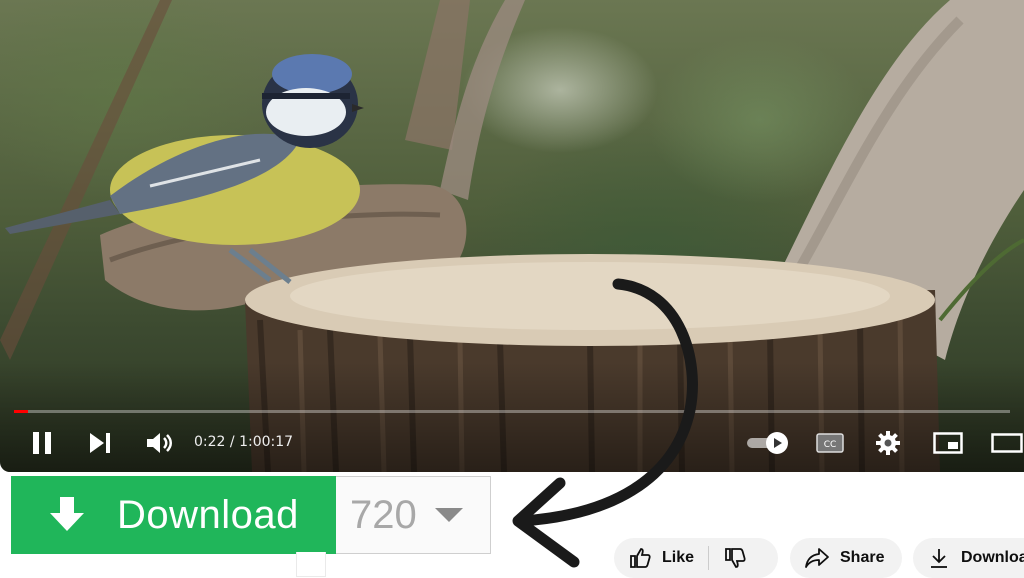 This screenshot has height=578, width=1024. What do you see at coordinates (735, 558) in the screenshot?
I see `thumbs-down-icon` at bounding box center [735, 558].